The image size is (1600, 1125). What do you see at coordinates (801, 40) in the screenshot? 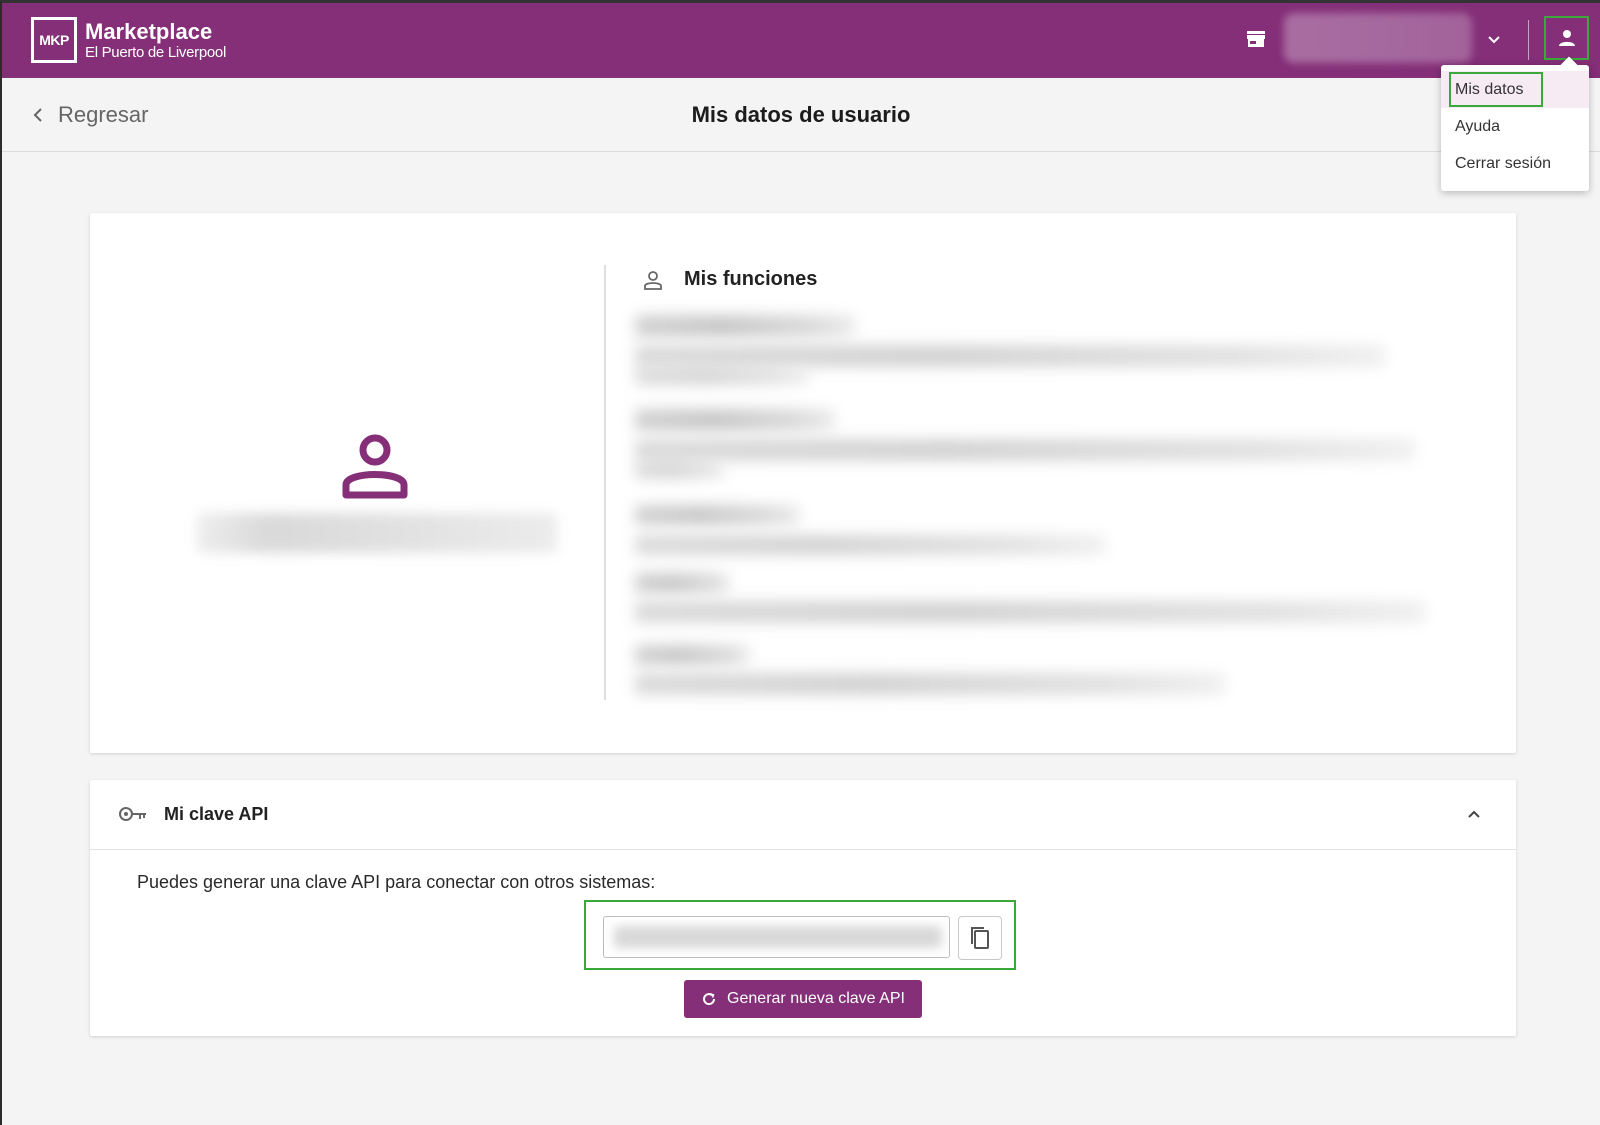
I see `top-bar: MKP Marketplace El Puerto de Liverpool` at bounding box center [801, 40].